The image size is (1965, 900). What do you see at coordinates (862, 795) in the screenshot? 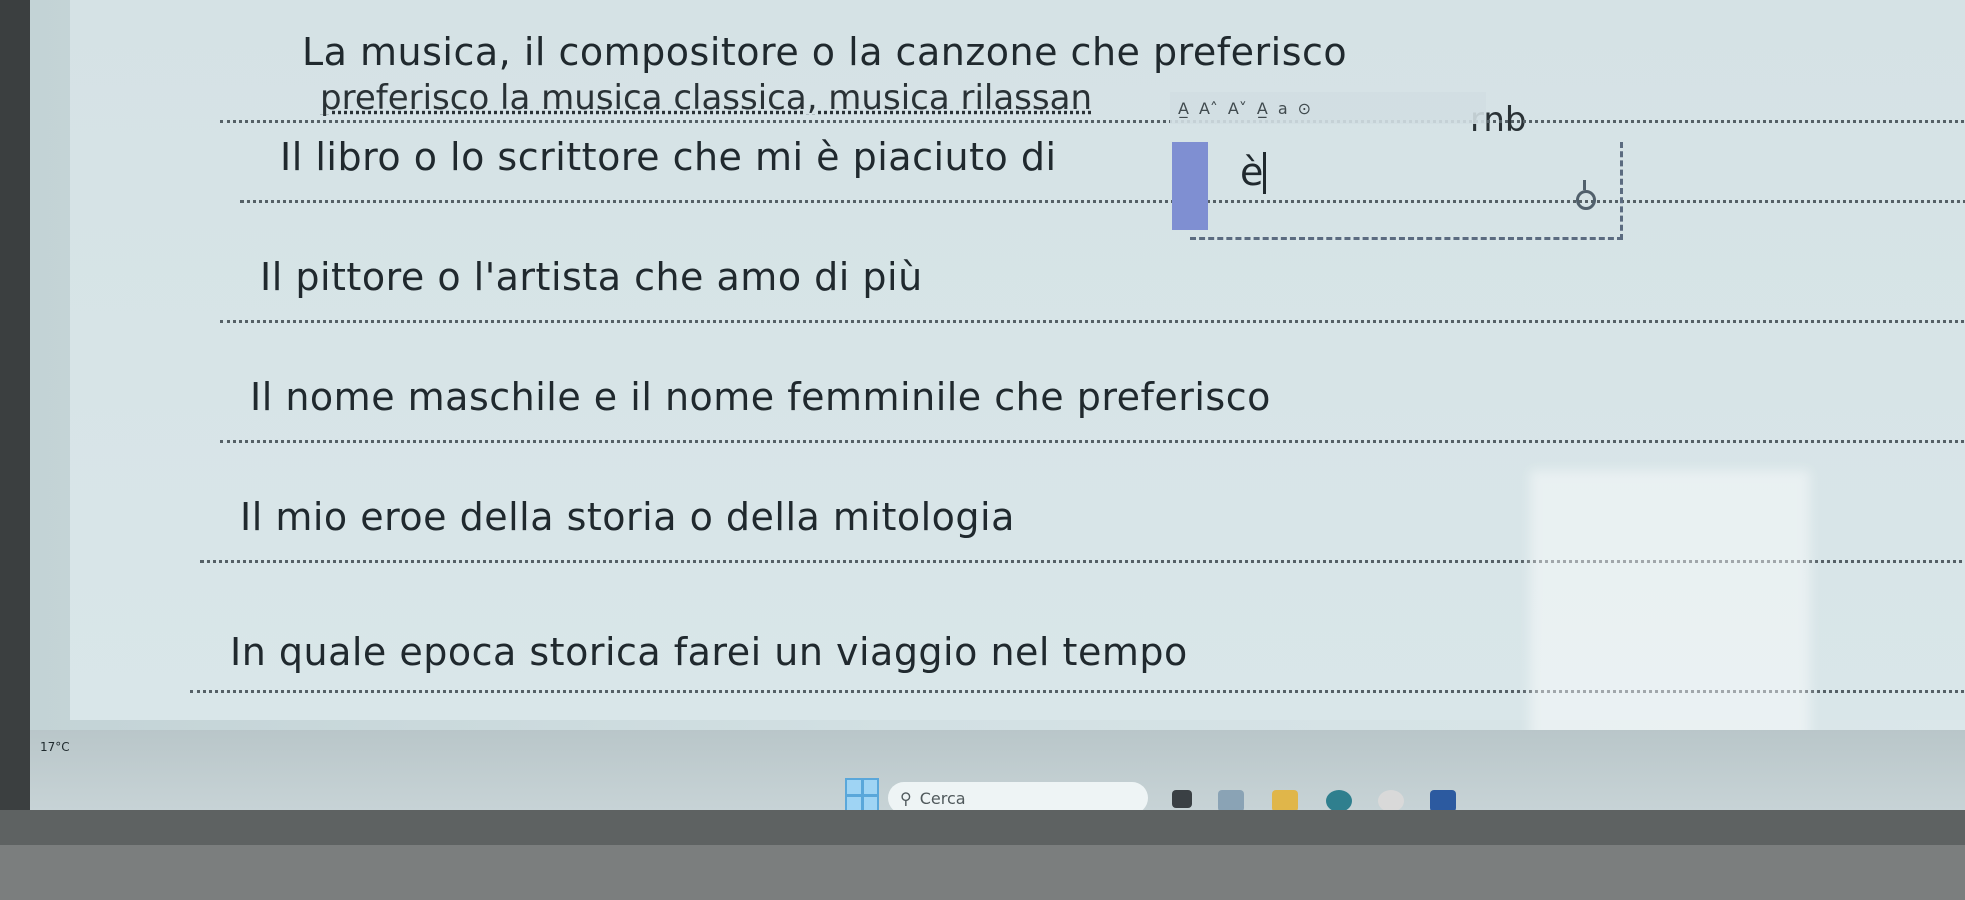
I see `start-button` at bounding box center [862, 795].